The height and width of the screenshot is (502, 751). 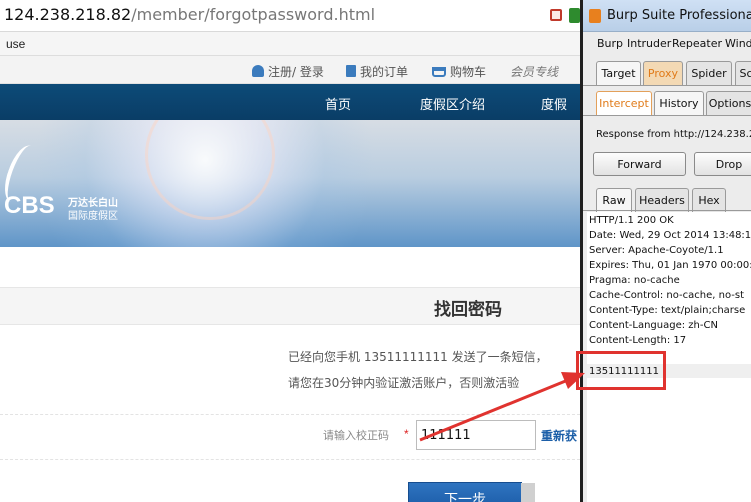 I want to click on menu-repeater: Repeater, so click(x=697, y=43).